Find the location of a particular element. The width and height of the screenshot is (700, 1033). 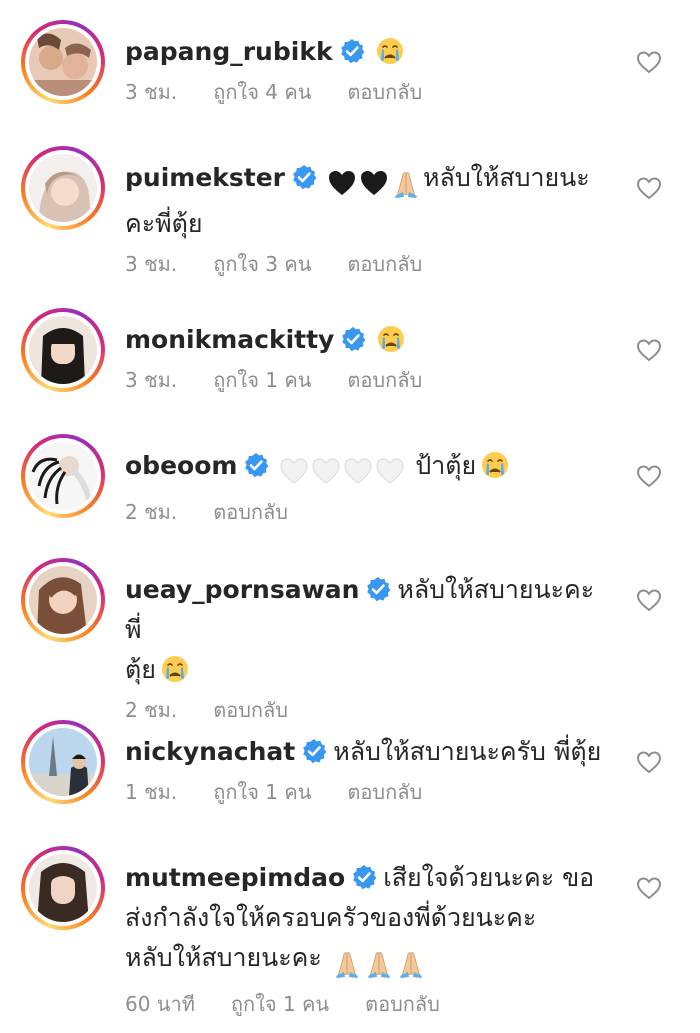

comment-username: obeoom is located at coordinates (181, 465).